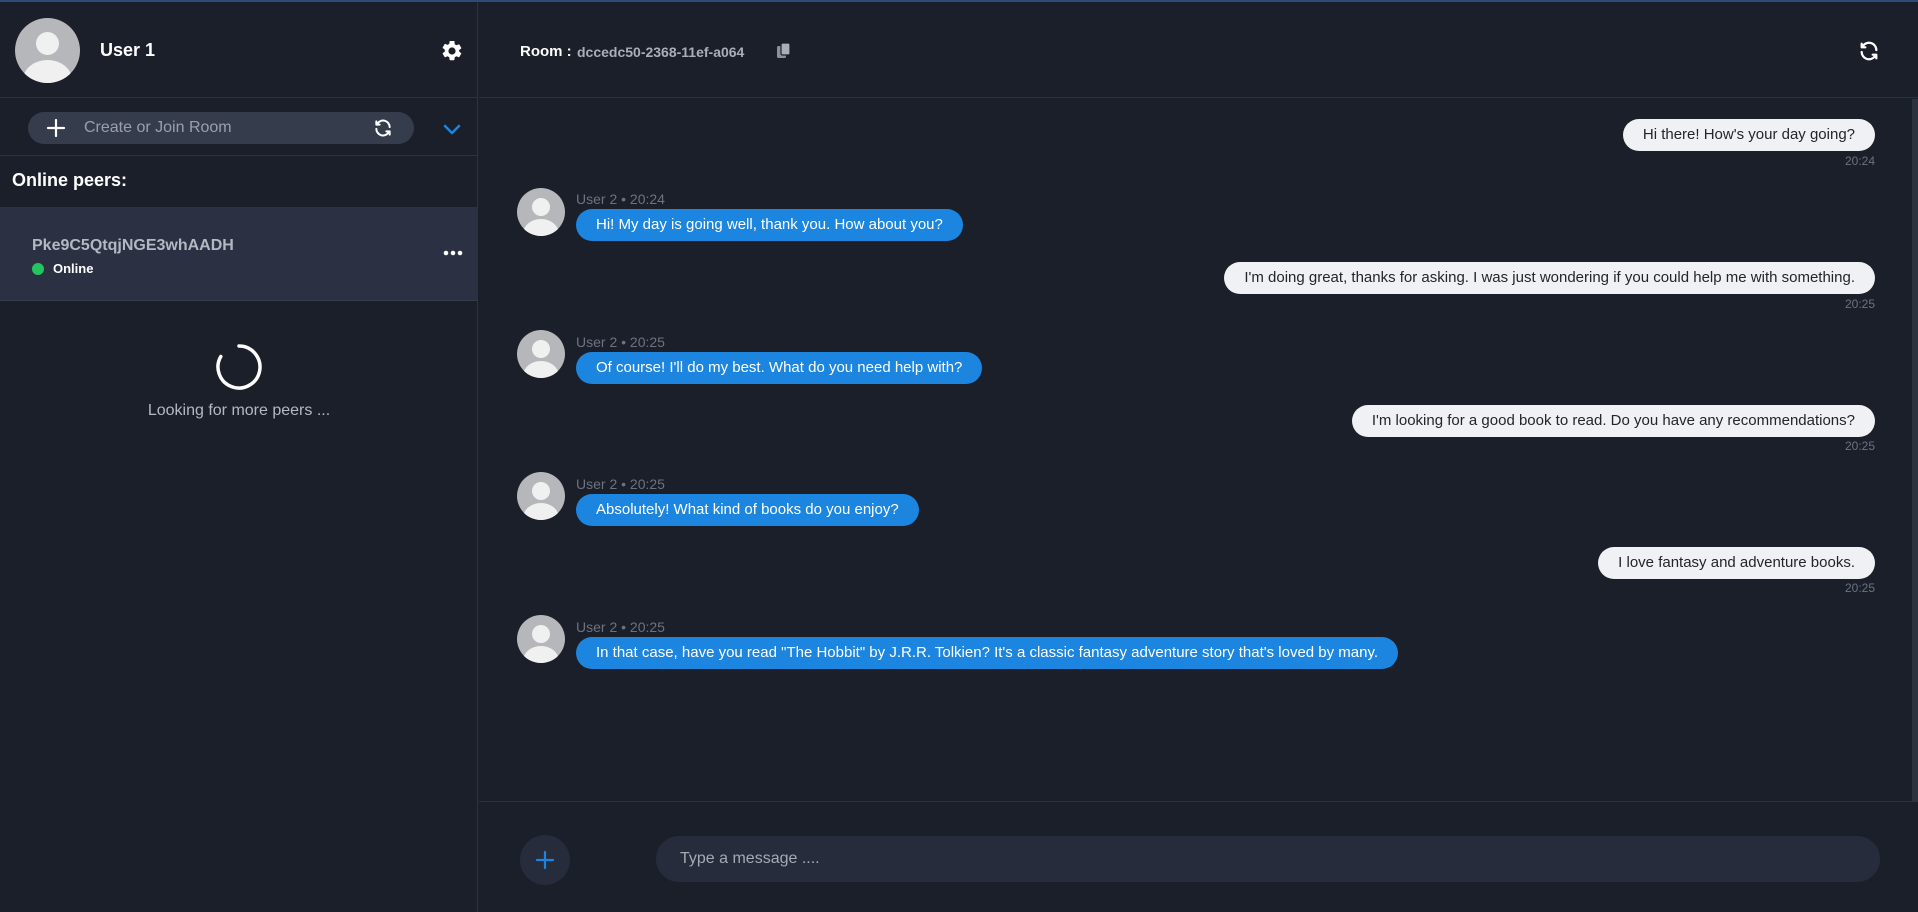 This screenshot has height=912, width=1918. What do you see at coordinates (239, 50) in the screenshot?
I see `profile-header: User 1` at bounding box center [239, 50].